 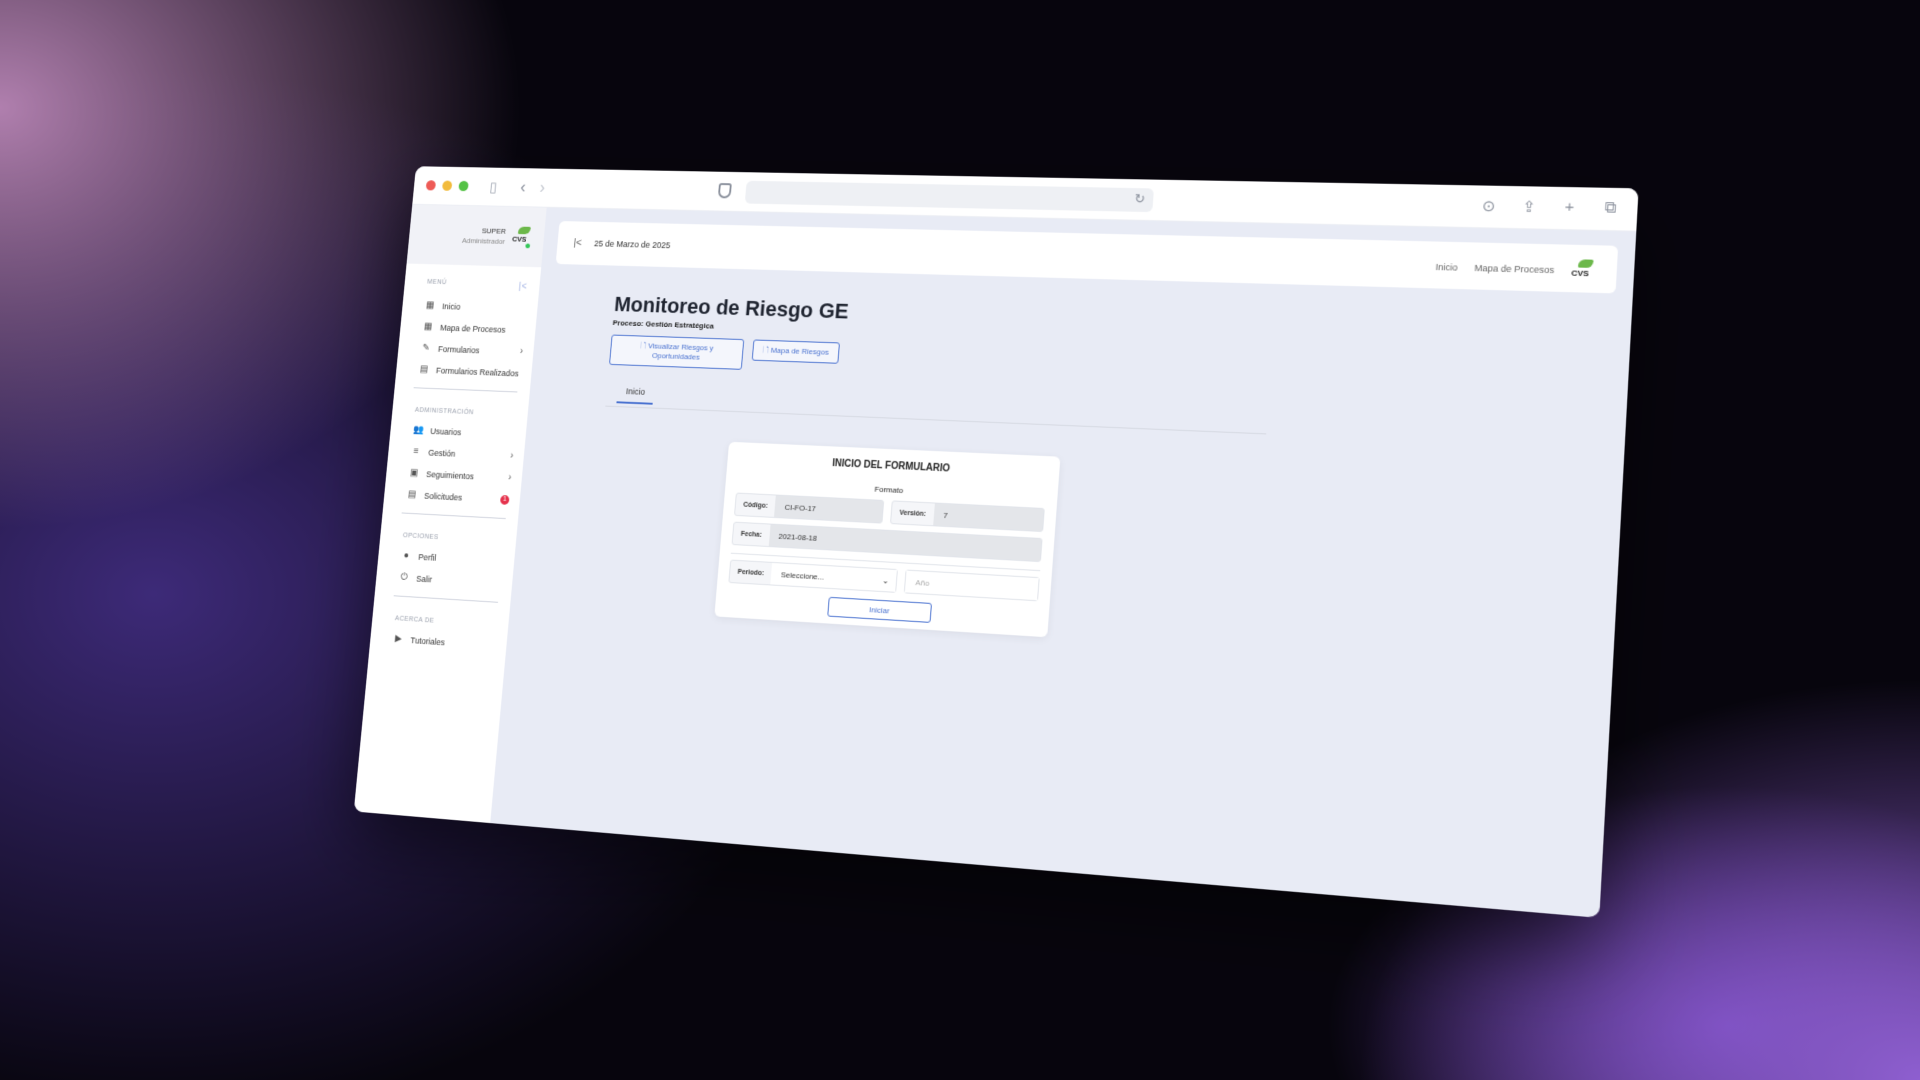 I want to click on periodo-select: Seleccione... ⌄, so click(x=834, y=577).